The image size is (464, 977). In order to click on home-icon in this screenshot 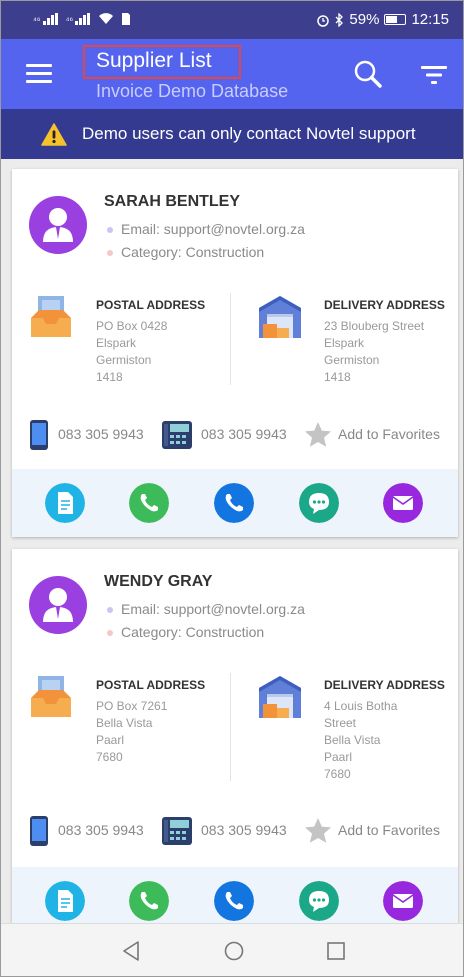, I will do `click(234, 951)`.